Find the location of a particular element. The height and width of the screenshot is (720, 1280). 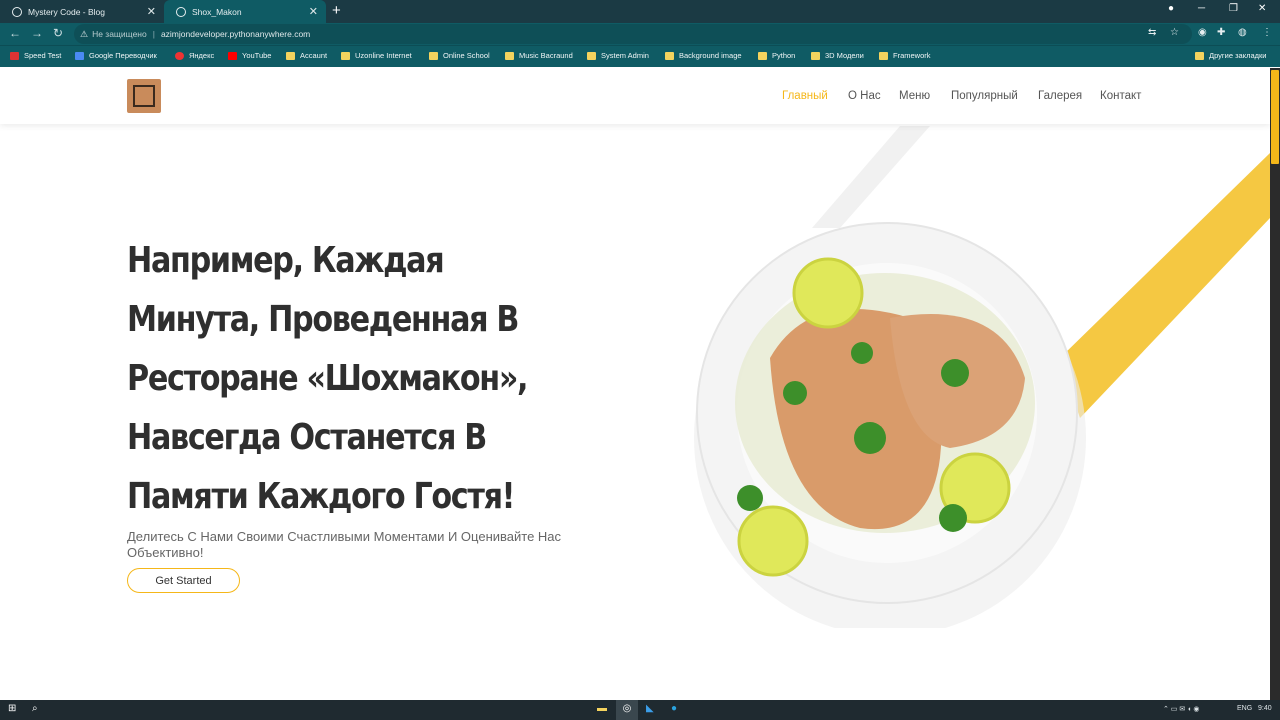

bookmark-label: Другие закладки is located at coordinates (1238, 55).